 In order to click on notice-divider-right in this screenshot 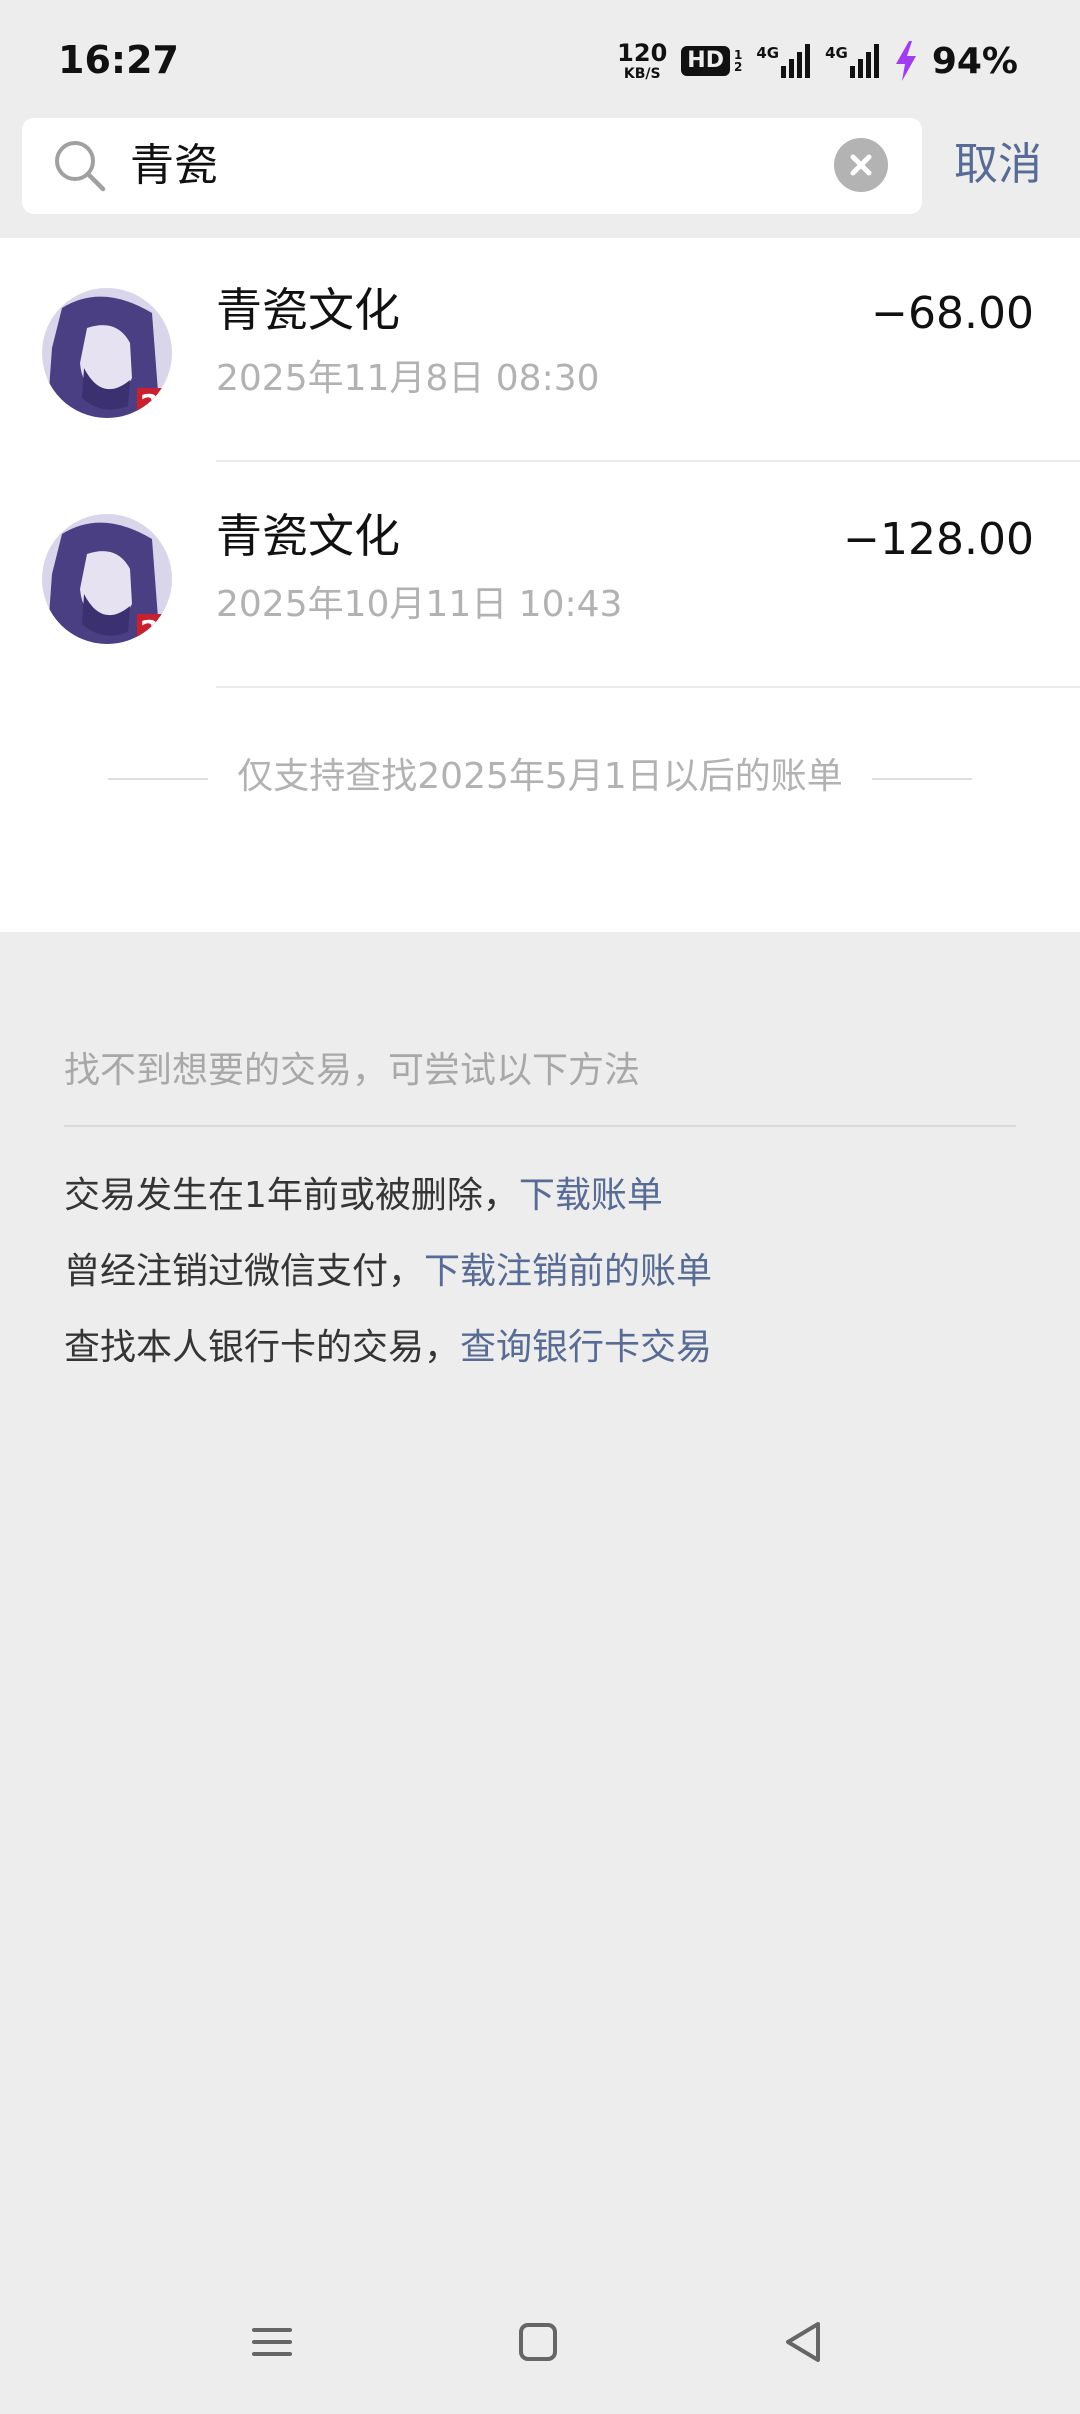, I will do `click(922, 779)`.